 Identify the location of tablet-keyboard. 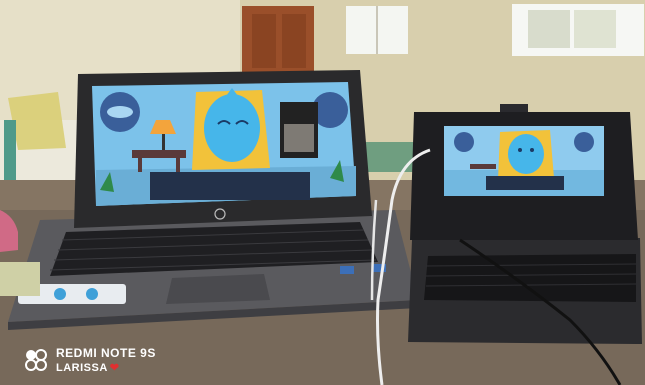
(530, 278).